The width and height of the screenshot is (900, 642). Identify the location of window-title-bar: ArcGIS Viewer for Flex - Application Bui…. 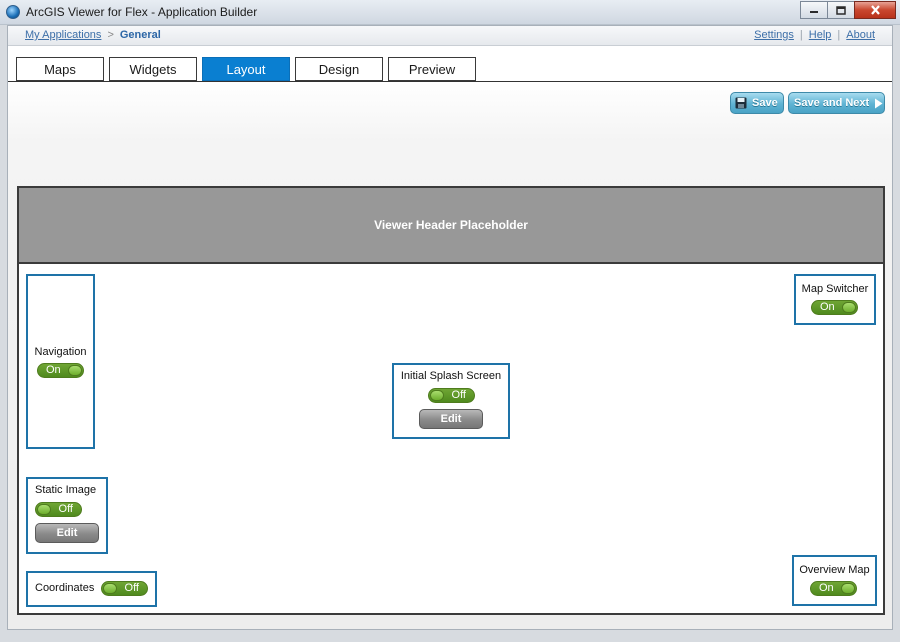
(450, 12).